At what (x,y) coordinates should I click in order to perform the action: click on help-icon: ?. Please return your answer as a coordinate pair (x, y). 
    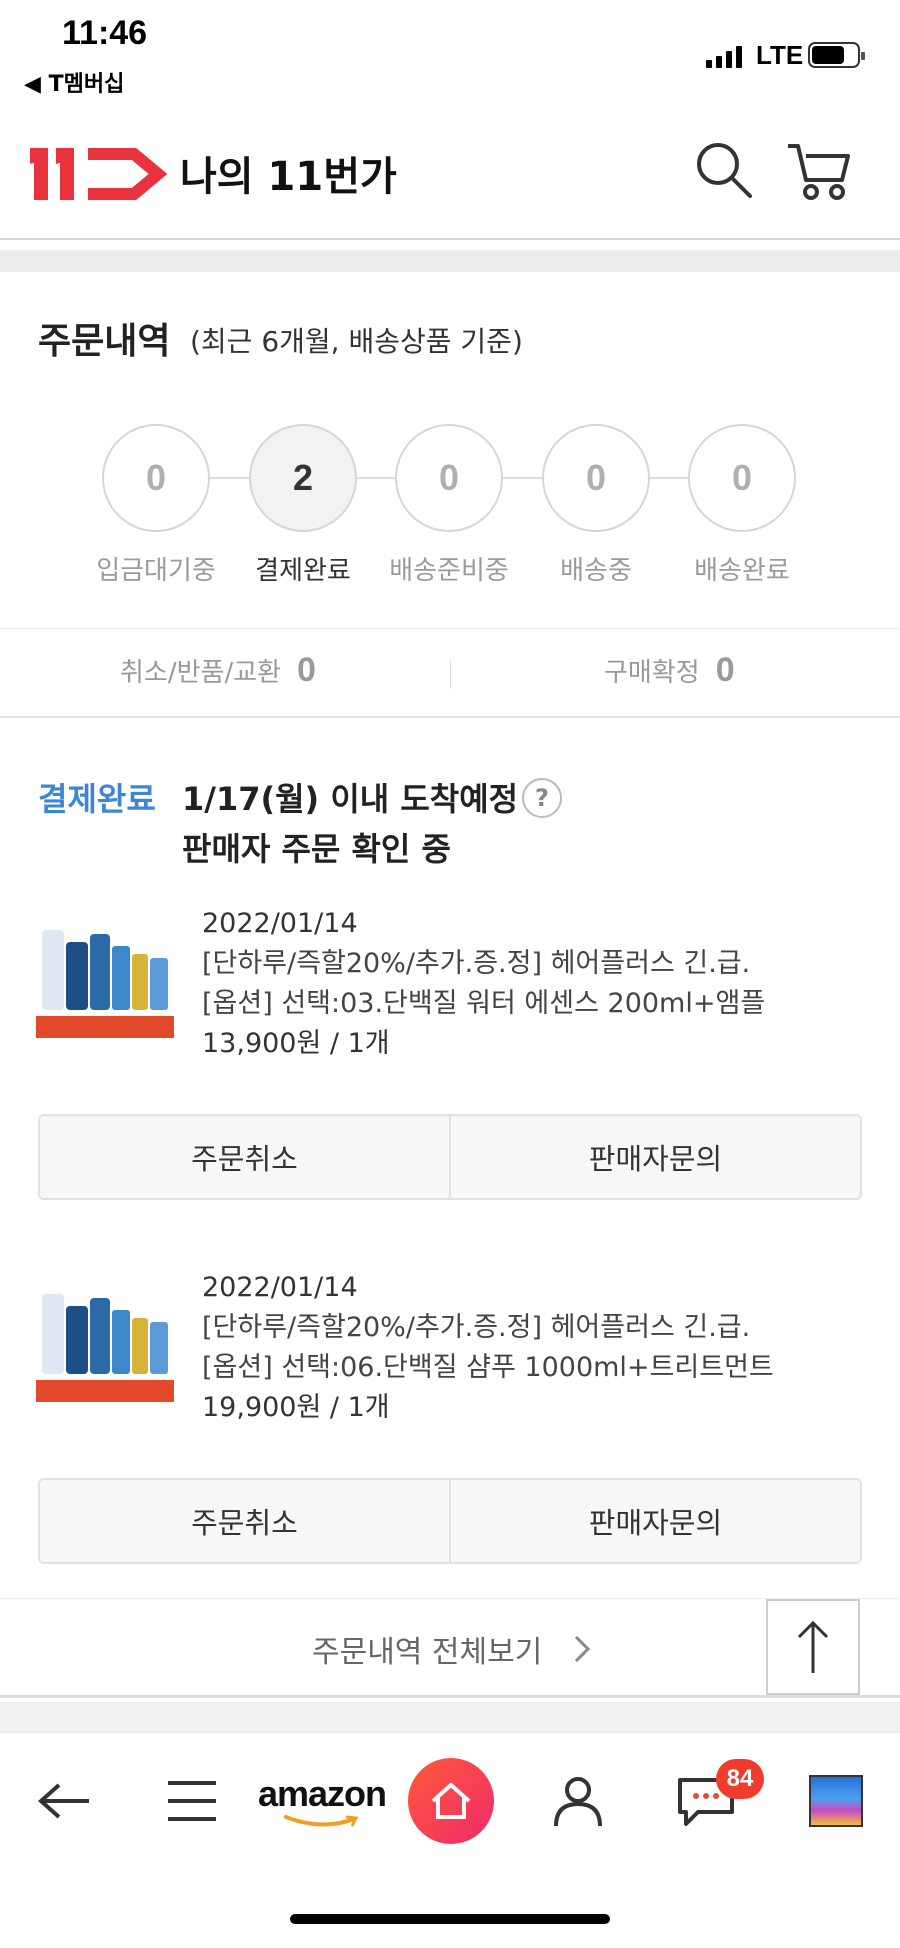
    Looking at the image, I should click on (542, 798).